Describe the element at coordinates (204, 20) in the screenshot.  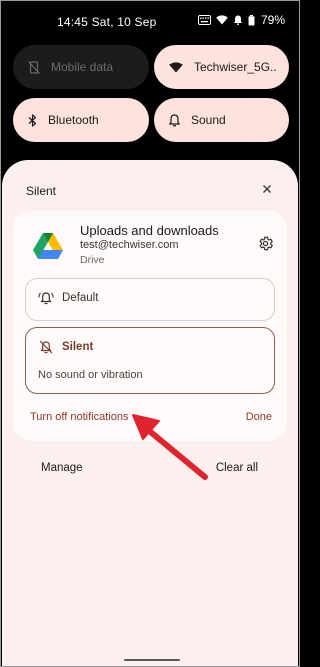
I see `keyboard-icon` at that location.